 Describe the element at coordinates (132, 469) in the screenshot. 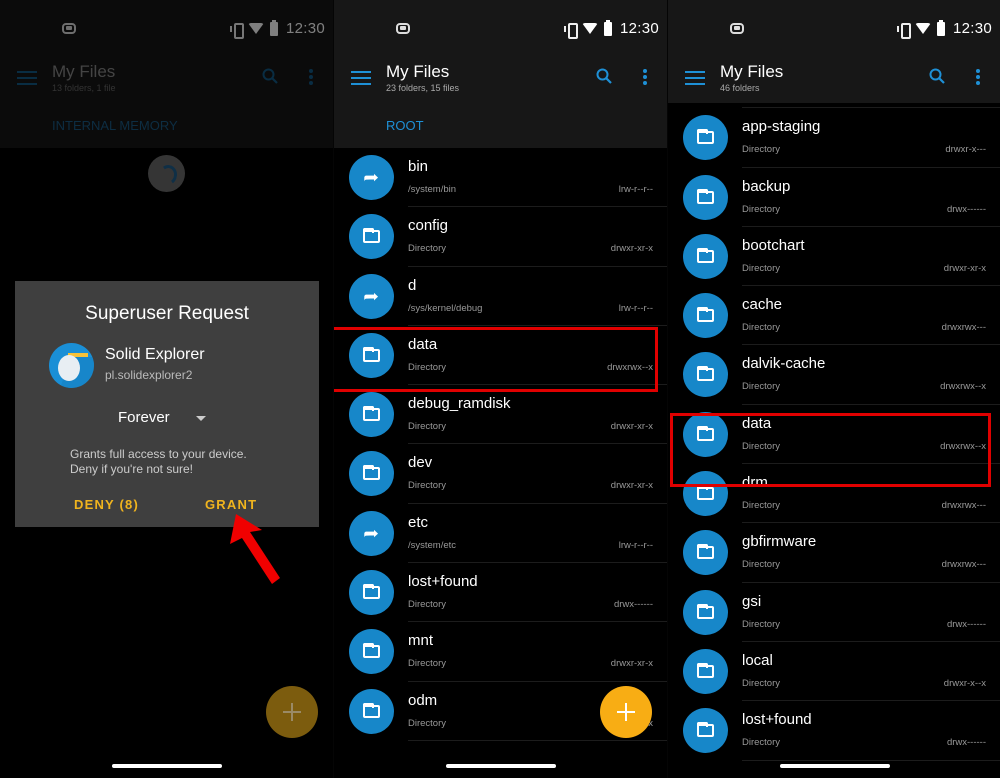

I see `dialog-message-line2: Deny if you're not sure!` at that location.